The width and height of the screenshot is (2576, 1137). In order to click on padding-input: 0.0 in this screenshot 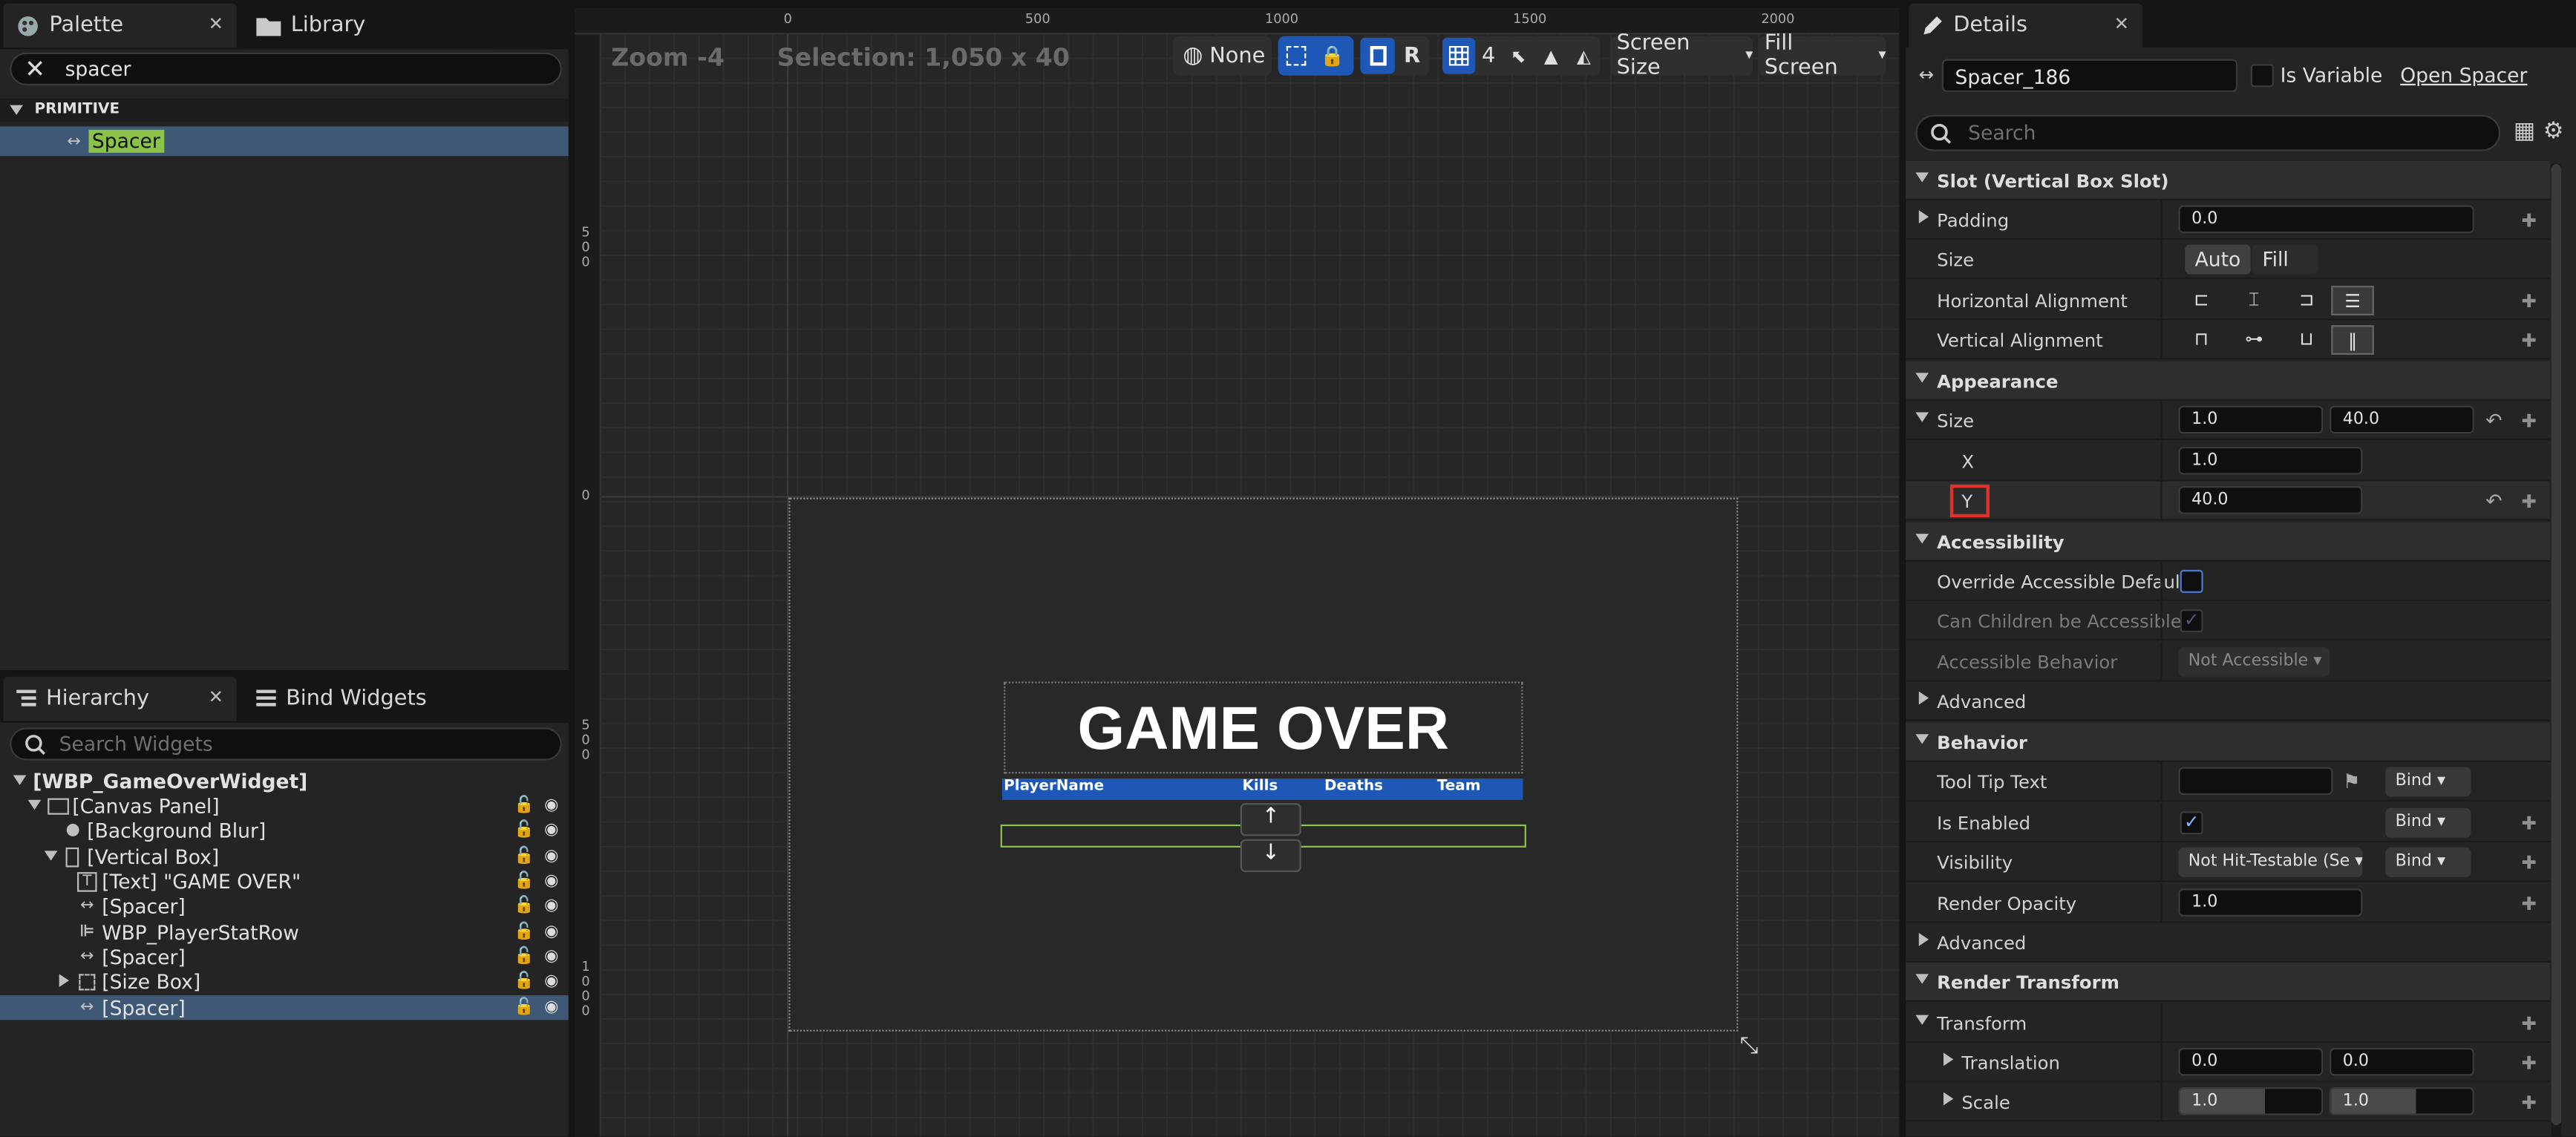, I will do `click(2326, 219)`.